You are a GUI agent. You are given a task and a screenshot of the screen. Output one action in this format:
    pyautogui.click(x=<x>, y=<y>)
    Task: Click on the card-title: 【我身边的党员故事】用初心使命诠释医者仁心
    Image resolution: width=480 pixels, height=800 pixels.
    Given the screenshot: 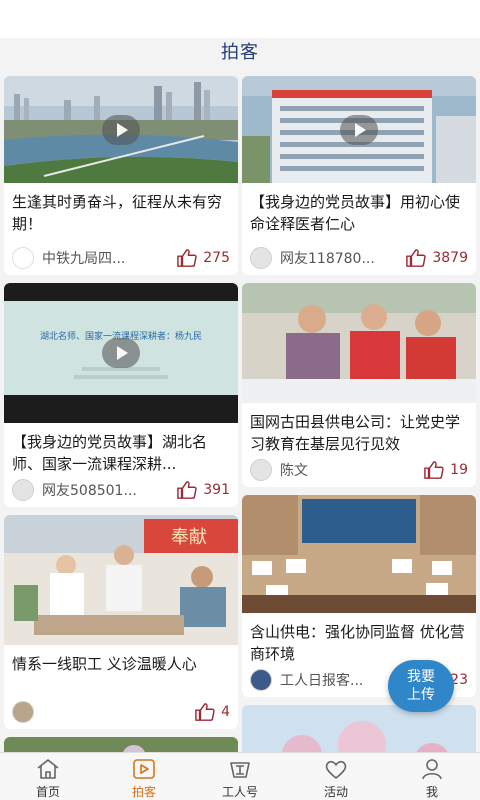 What is the action you would take?
    pyautogui.click(x=359, y=212)
    